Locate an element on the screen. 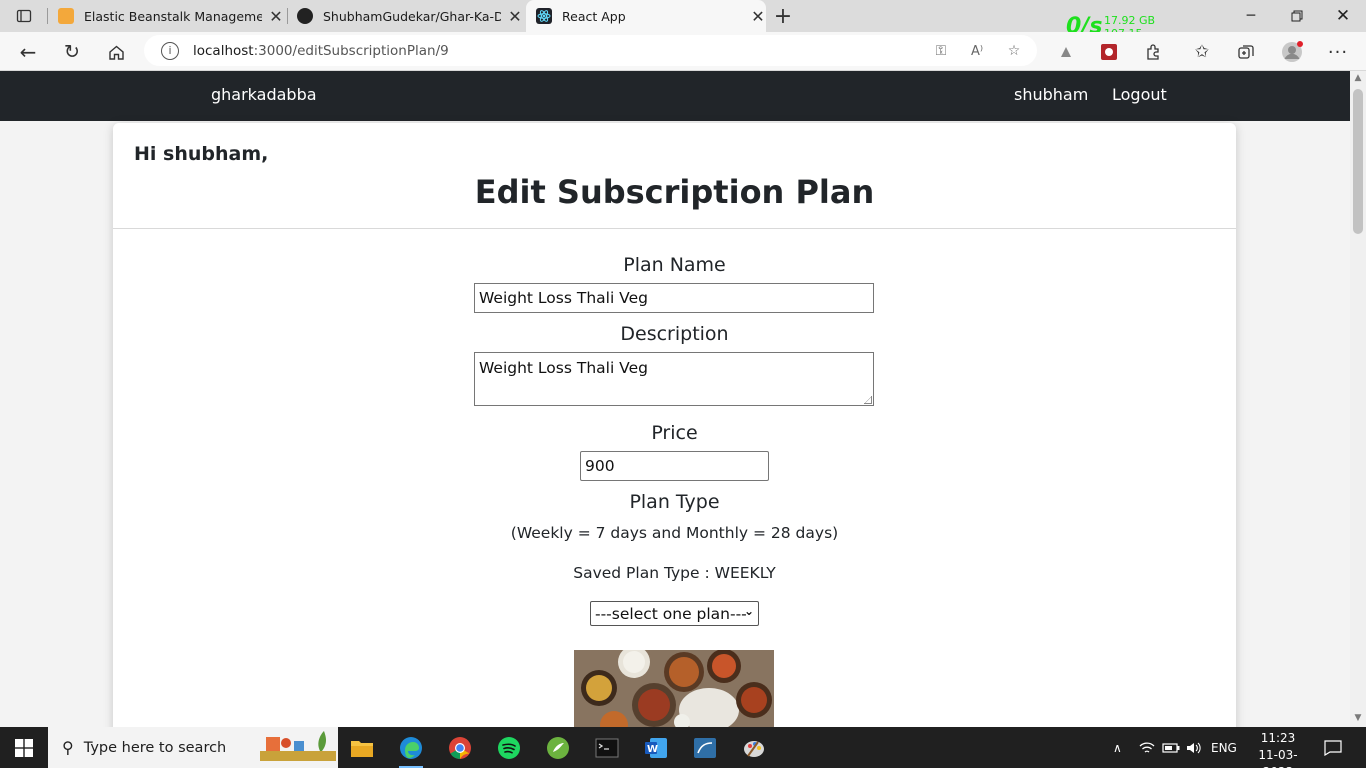 This screenshot has height=768, width=1366. windows-start-button is located at coordinates (24, 747).